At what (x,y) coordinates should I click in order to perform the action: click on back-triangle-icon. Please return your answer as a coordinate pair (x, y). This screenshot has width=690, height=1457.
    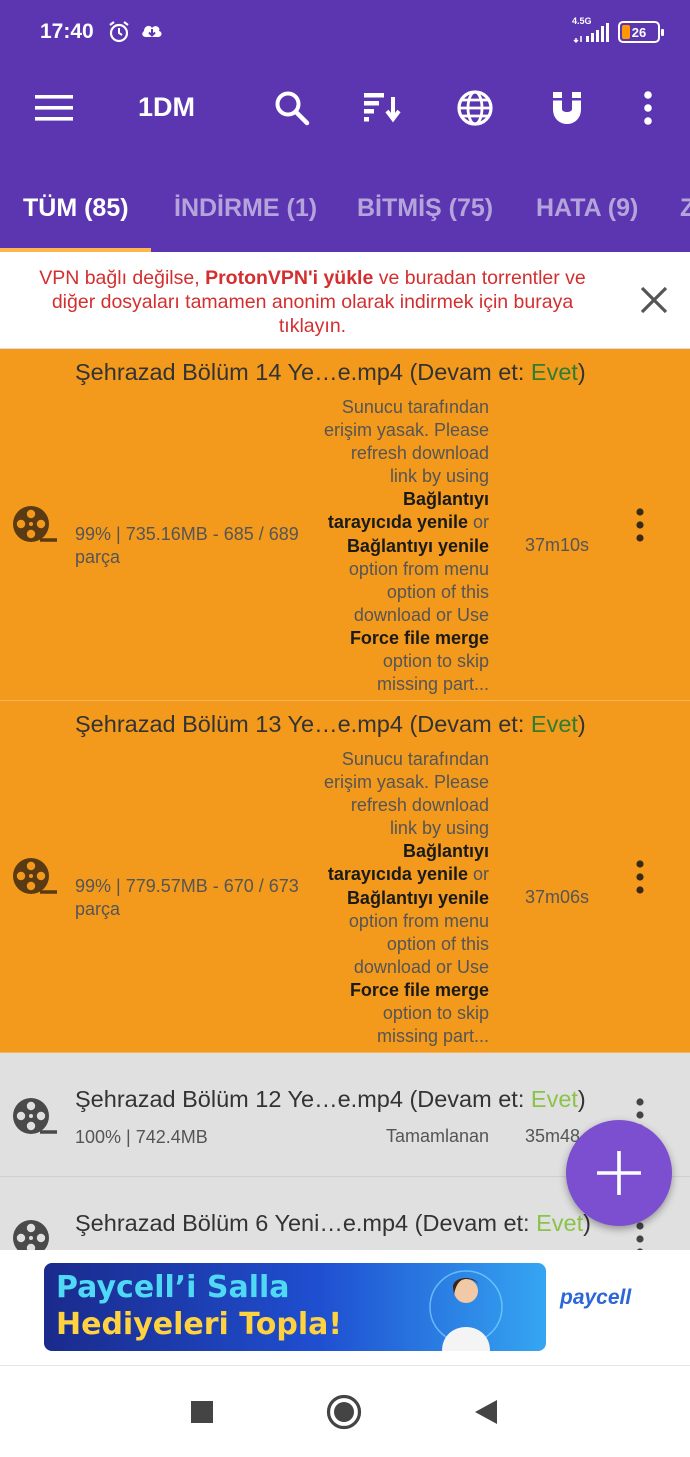
    Looking at the image, I should click on (486, 1412).